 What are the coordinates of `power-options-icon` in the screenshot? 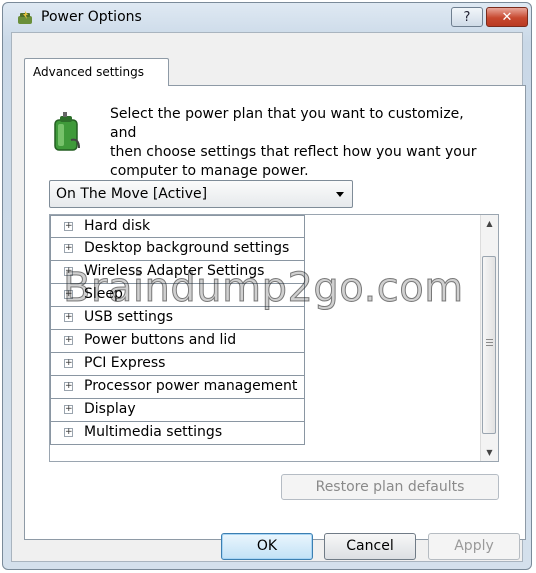 It's located at (25, 17).